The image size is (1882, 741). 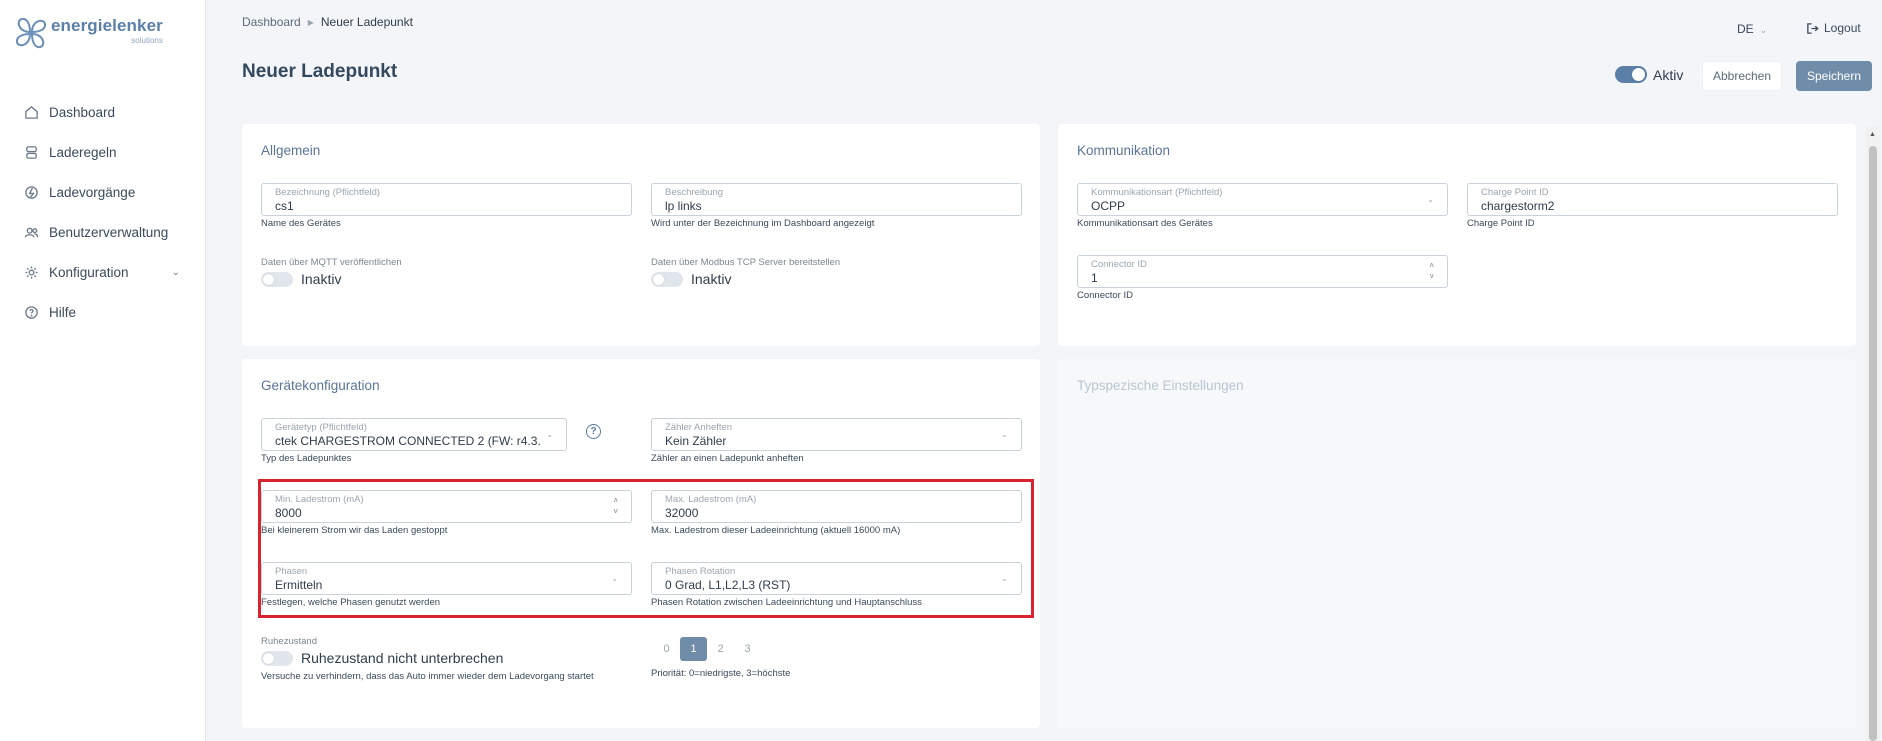 What do you see at coordinates (1262, 271) in the screenshot?
I see `connector-id-field: Connector ID 1 ˄ ˅` at bounding box center [1262, 271].